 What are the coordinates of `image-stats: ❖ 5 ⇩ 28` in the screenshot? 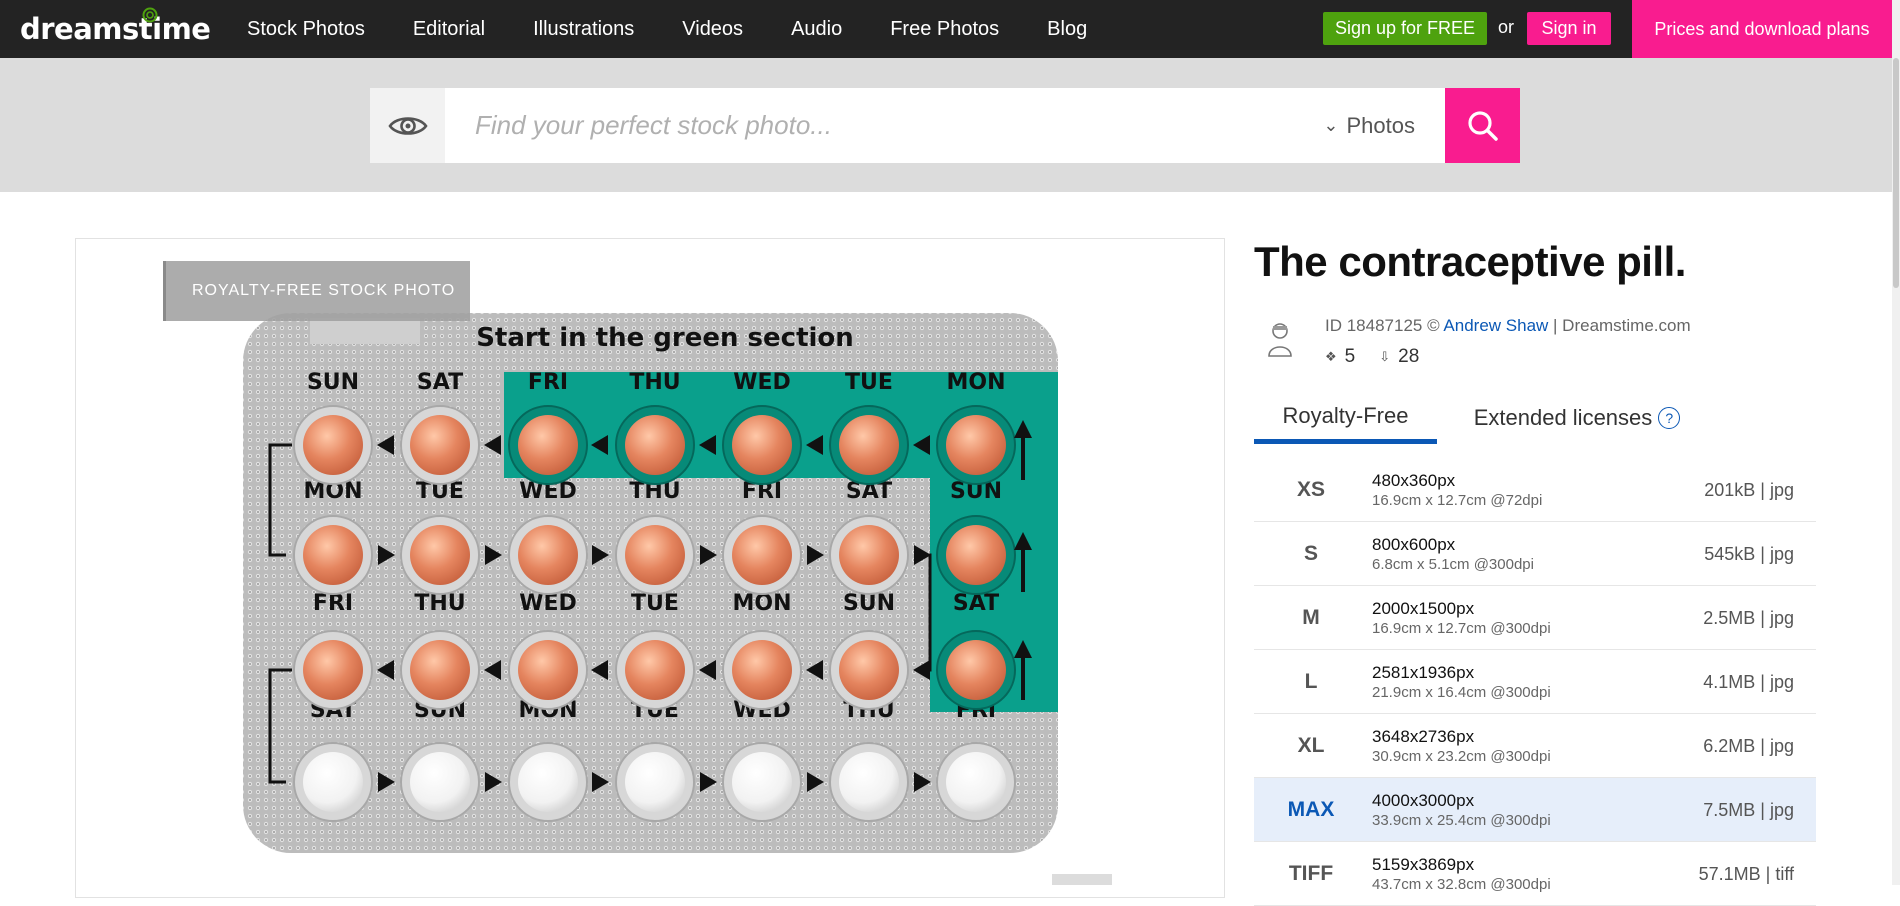 It's located at (1372, 357).